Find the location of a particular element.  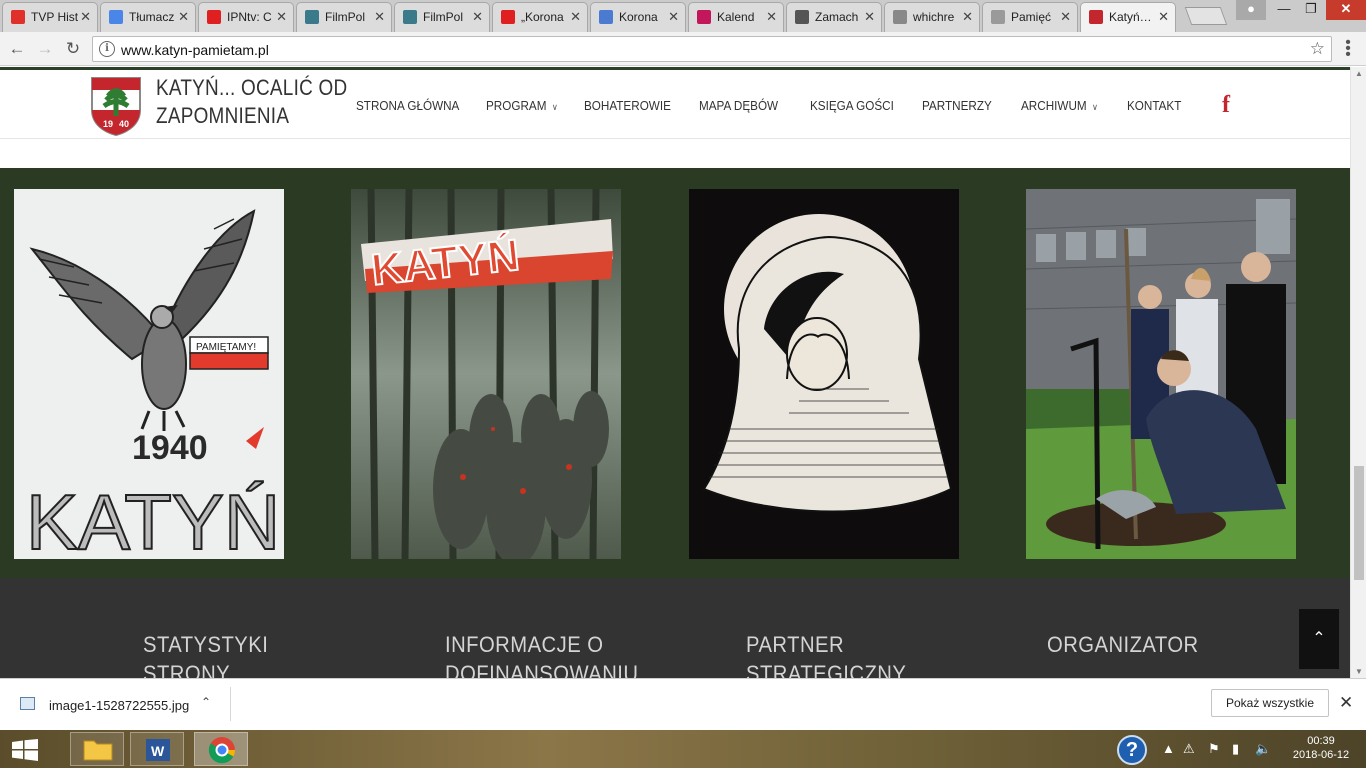

nav-item: PARTNERZY is located at coordinates (957, 105).